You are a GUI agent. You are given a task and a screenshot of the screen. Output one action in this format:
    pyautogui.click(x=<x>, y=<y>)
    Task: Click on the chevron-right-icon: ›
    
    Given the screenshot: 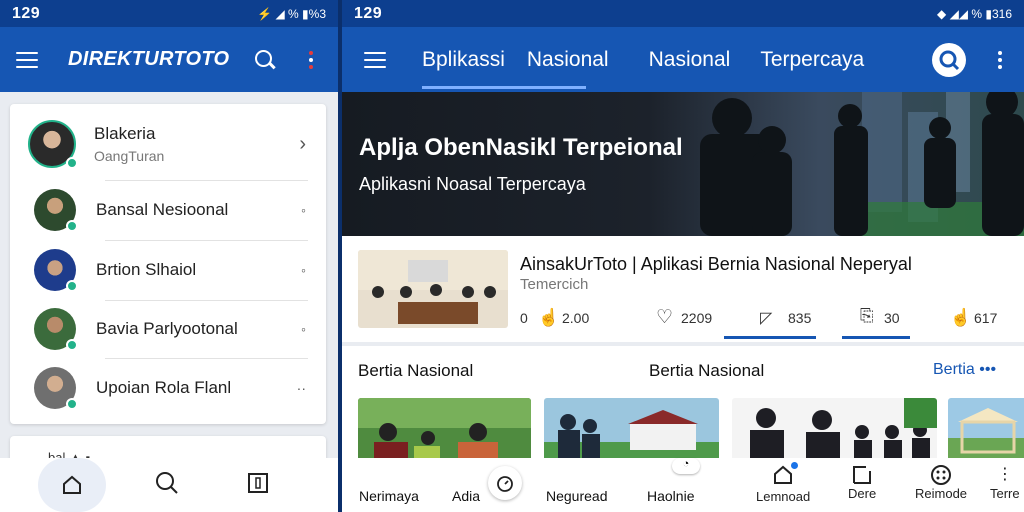 What is the action you would take?
    pyautogui.click(x=302, y=143)
    